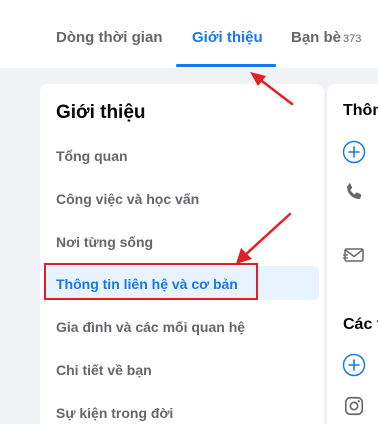 The image size is (378, 424). Describe the element at coordinates (360, 110) in the screenshot. I see `contact-section-title: Thôn` at that location.